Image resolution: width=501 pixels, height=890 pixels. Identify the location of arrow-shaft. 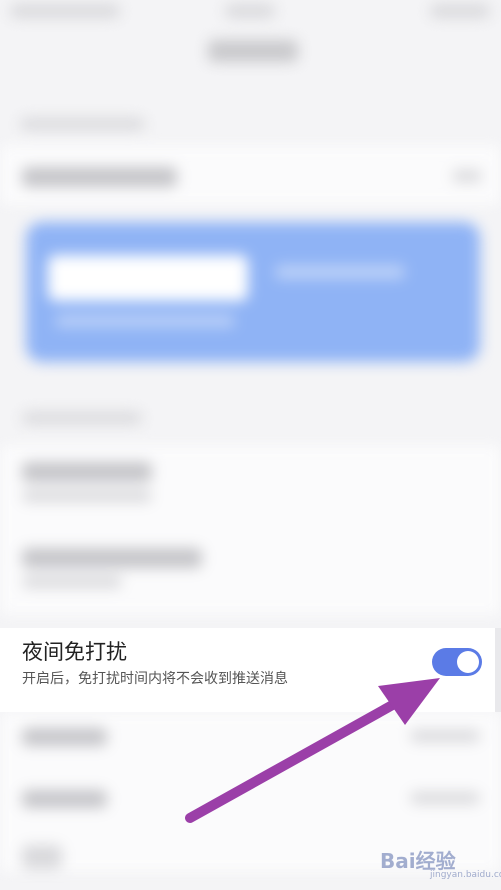
(297, 758).